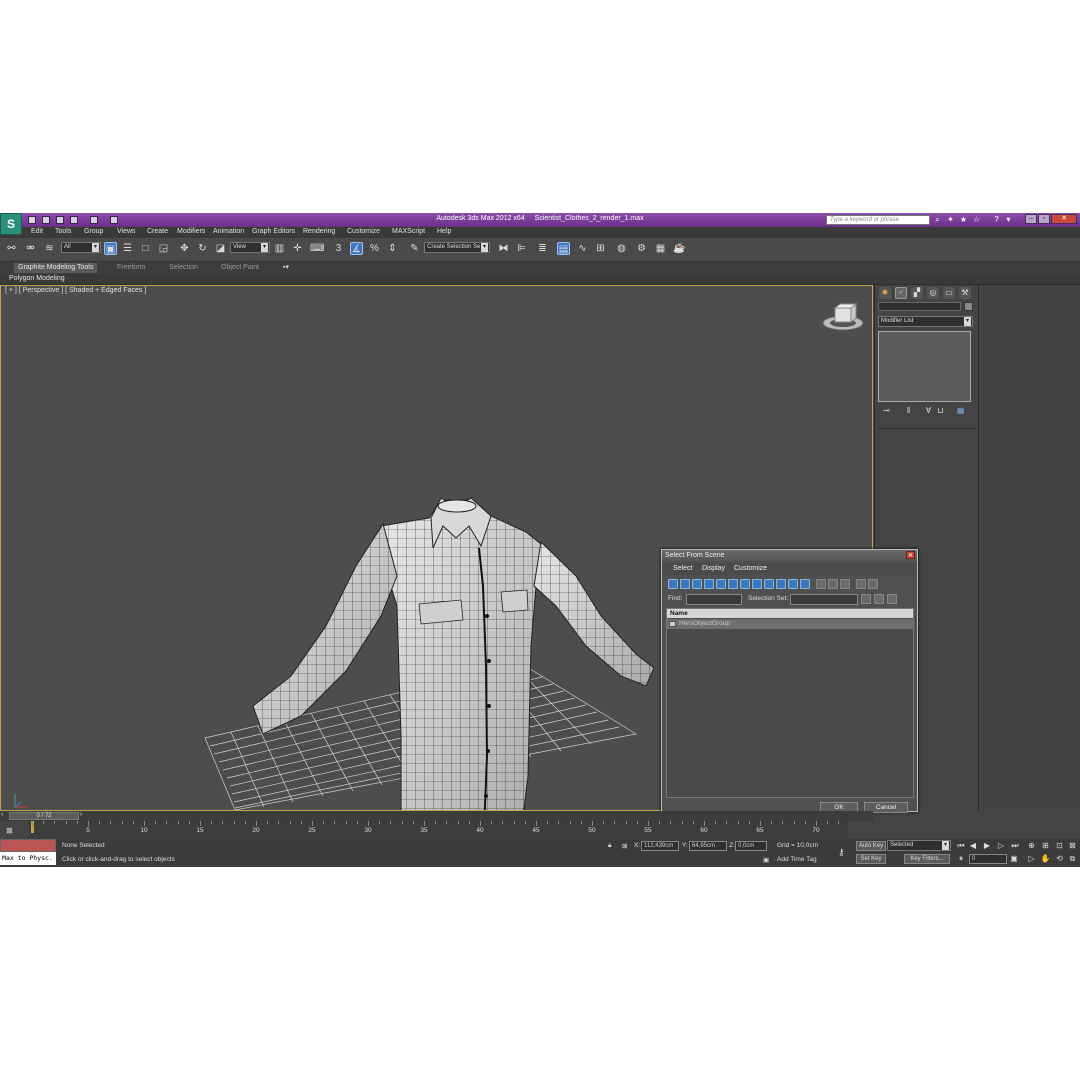  Describe the element at coordinates (202, 248) in the screenshot. I see `select-and-rotate-icon: ↻` at that location.